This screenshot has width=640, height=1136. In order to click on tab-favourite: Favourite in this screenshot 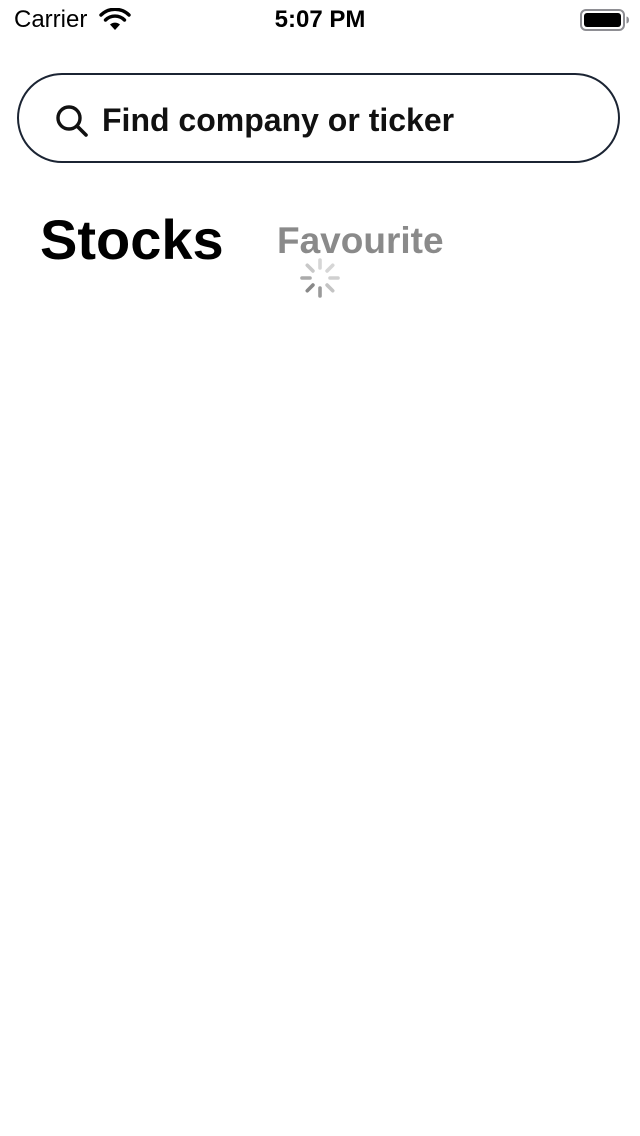, I will do `click(360, 241)`.